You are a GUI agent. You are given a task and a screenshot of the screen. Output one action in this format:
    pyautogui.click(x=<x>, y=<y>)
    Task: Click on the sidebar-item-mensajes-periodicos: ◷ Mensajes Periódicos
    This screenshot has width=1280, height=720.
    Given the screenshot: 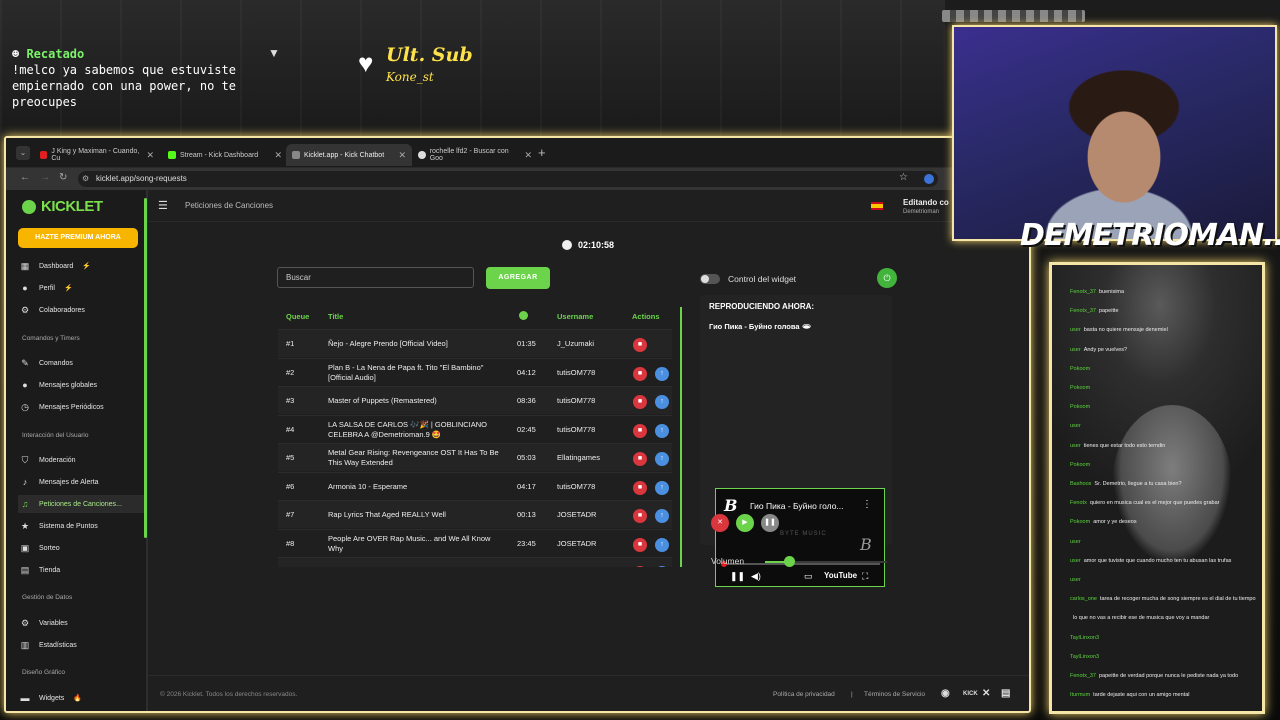 What is the action you would take?
    pyautogui.click(x=82, y=407)
    